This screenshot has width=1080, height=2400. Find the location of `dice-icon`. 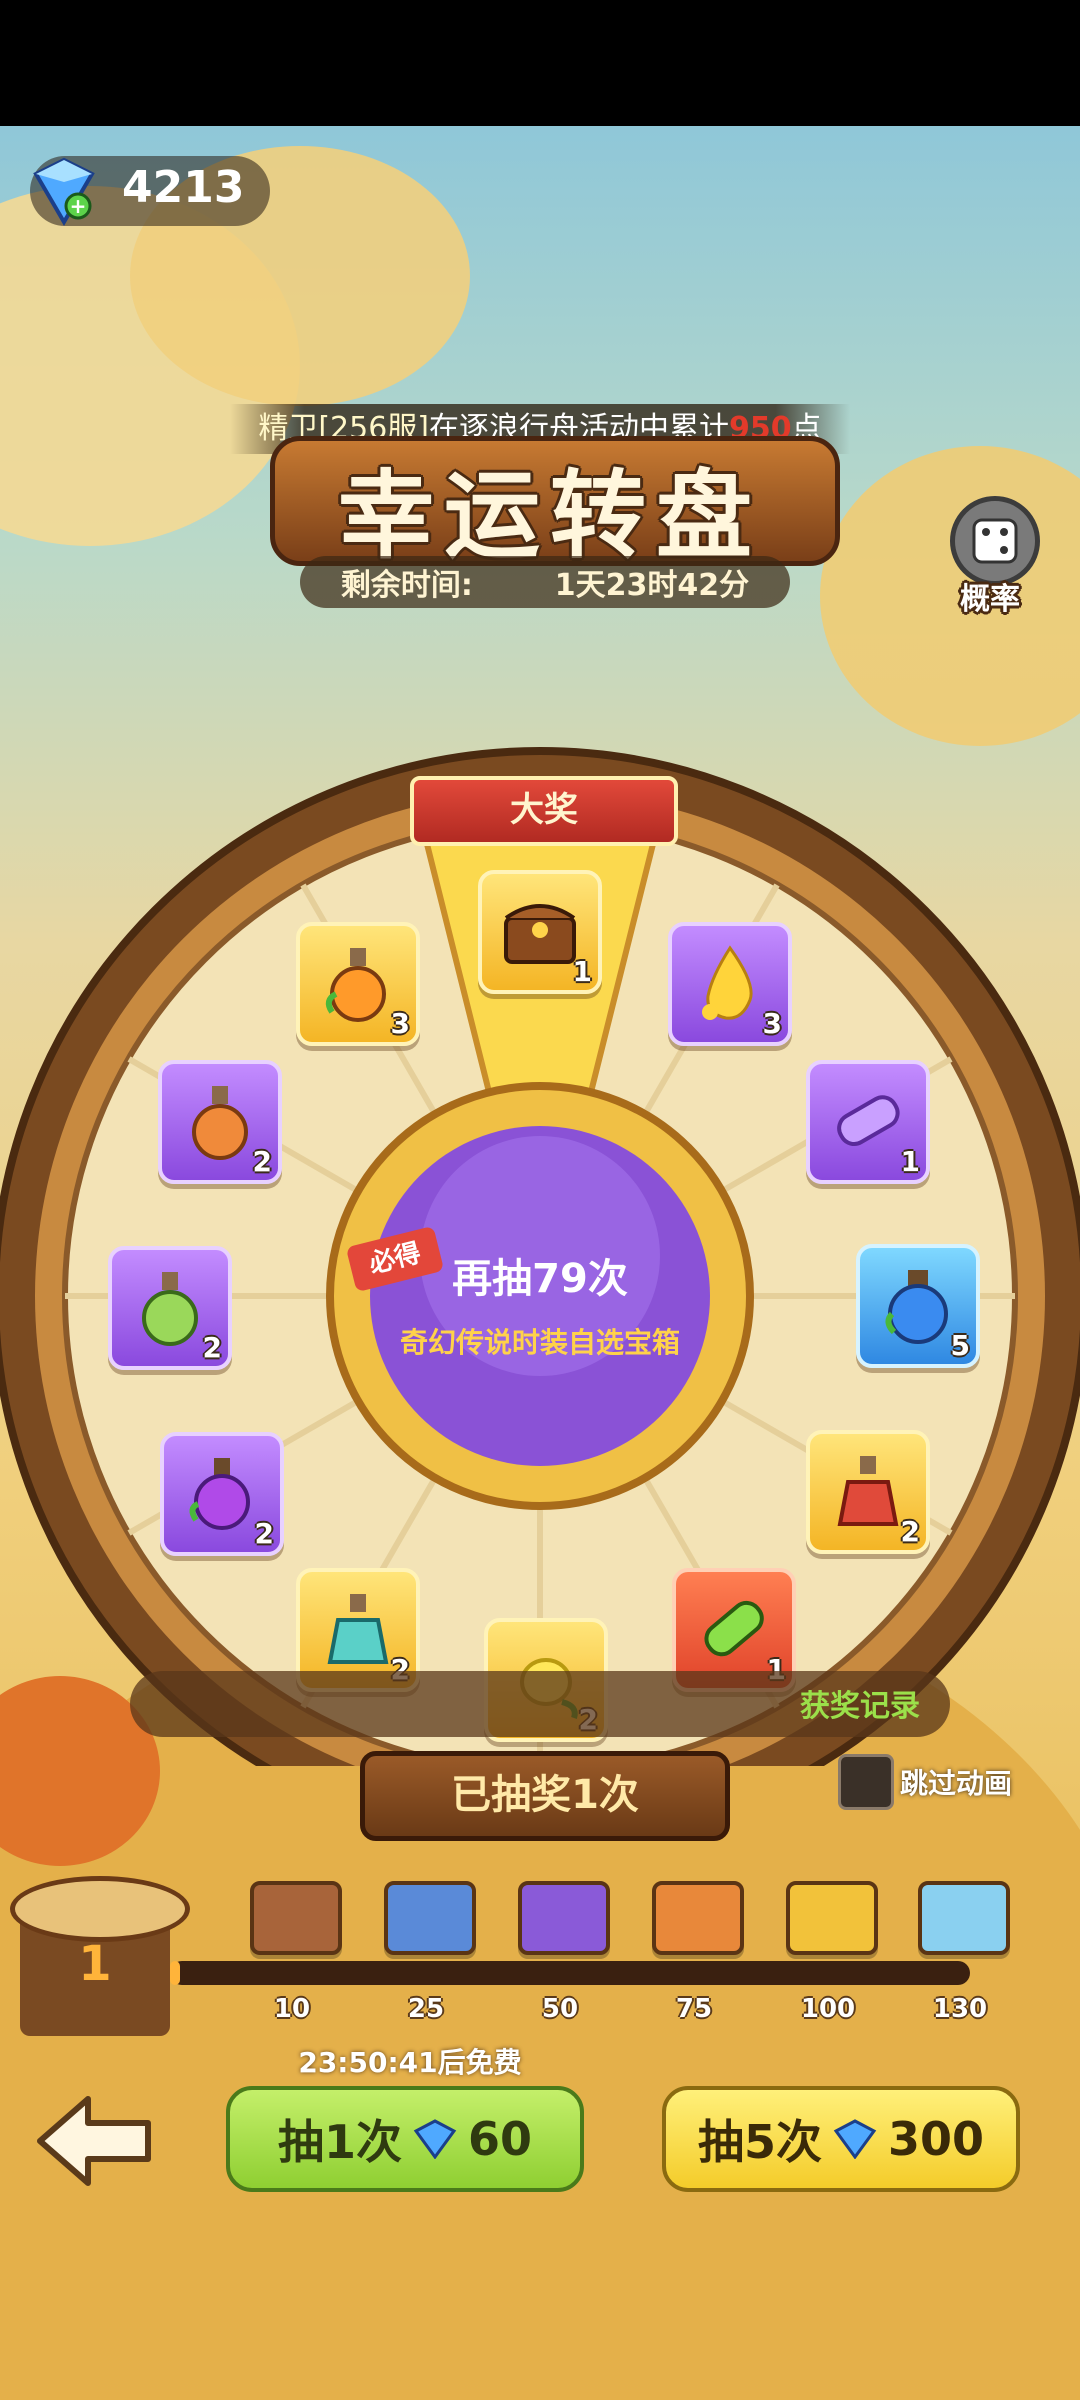

dice-icon is located at coordinates (995, 541).